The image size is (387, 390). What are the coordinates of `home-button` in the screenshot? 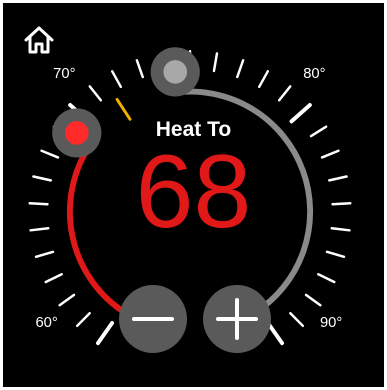 It's located at (39, 40).